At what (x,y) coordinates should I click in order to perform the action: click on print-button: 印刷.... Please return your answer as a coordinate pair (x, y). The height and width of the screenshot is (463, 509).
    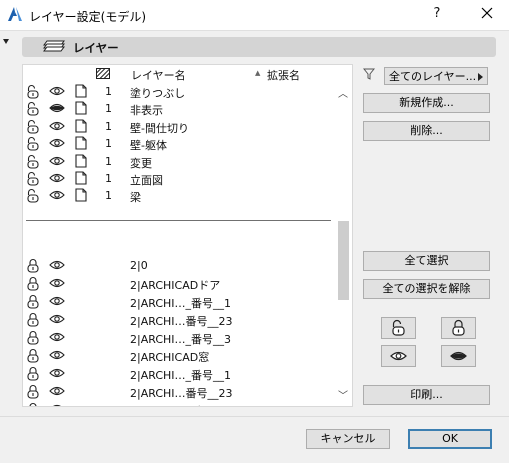
    Looking at the image, I should click on (426, 395).